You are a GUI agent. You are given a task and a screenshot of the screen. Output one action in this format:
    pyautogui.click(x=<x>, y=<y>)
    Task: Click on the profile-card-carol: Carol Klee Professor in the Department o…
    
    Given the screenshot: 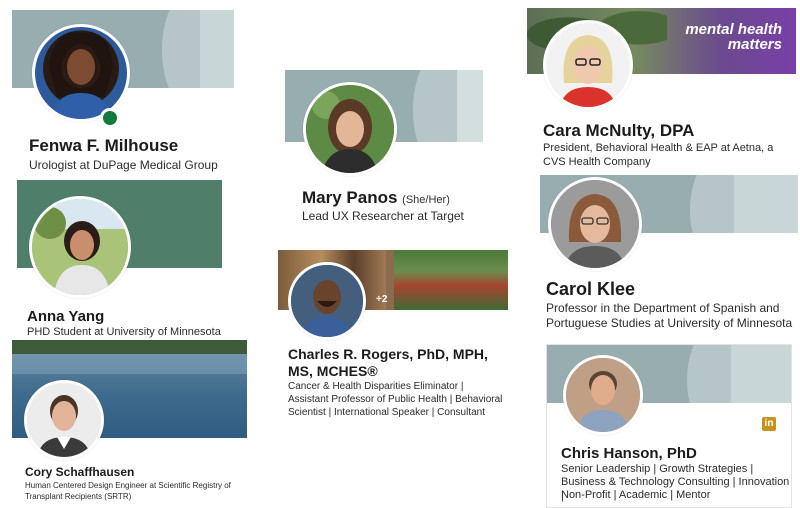 What is the action you would take?
    pyautogui.click(x=669, y=255)
    